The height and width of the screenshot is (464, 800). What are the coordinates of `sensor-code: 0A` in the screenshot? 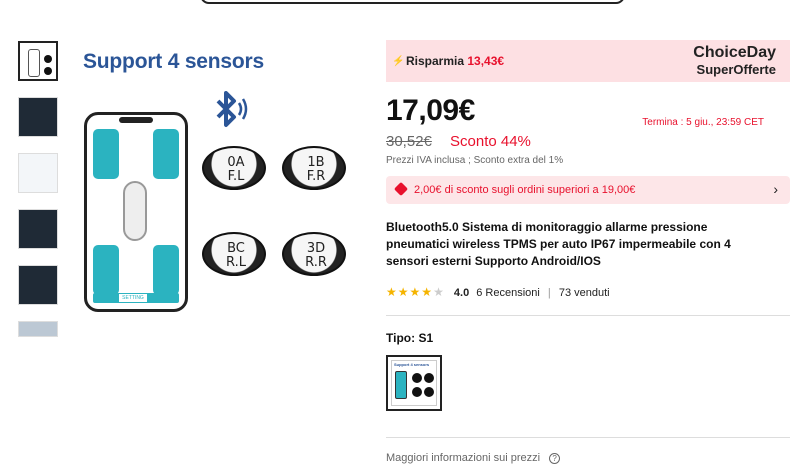 It's located at (236, 162).